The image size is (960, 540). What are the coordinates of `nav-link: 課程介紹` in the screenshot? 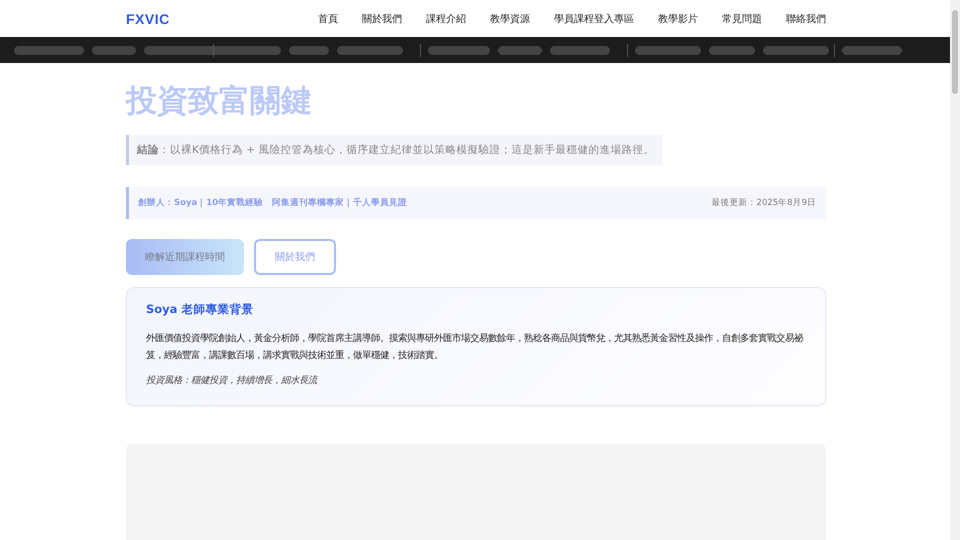 It's located at (446, 19).